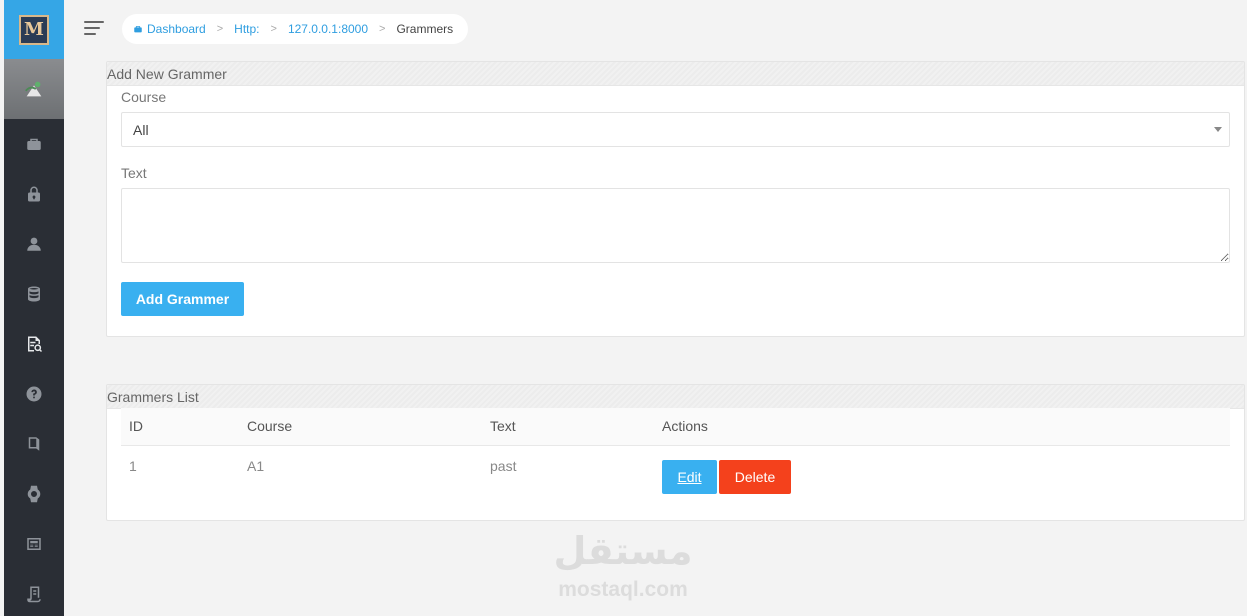 This screenshot has height=616, width=1247. I want to click on question-icon, so click(34, 394).